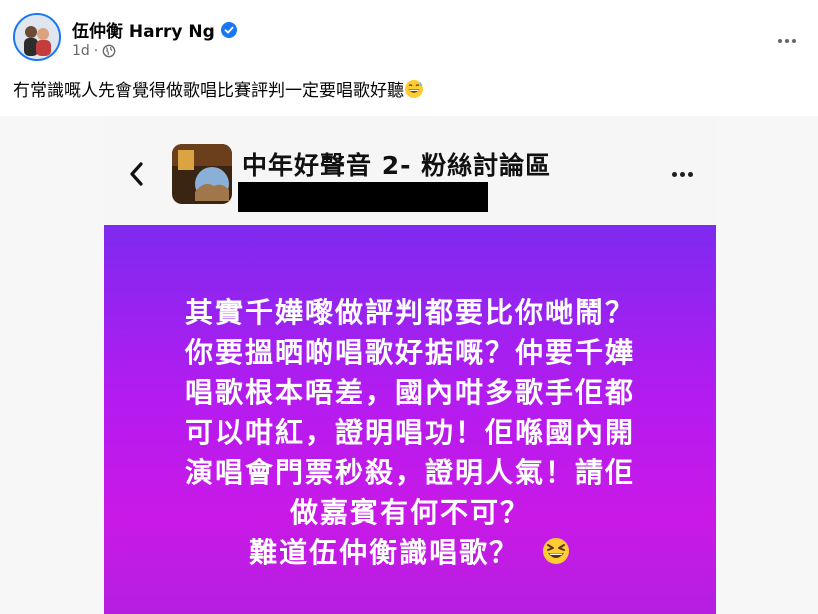 The image size is (818, 614). Describe the element at coordinates (384, 552) in the screenshot. I see `story-line: 難道伍仲衡識唱歌？` at that location.